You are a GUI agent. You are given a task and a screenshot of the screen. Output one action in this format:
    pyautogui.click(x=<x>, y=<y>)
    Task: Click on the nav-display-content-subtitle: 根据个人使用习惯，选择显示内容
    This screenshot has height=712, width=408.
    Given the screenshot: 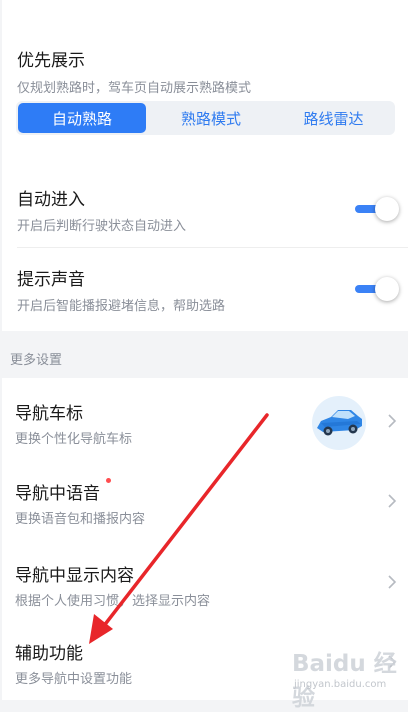 What is the action you would take?
    pyautogui.click(x=113, y=601)
    